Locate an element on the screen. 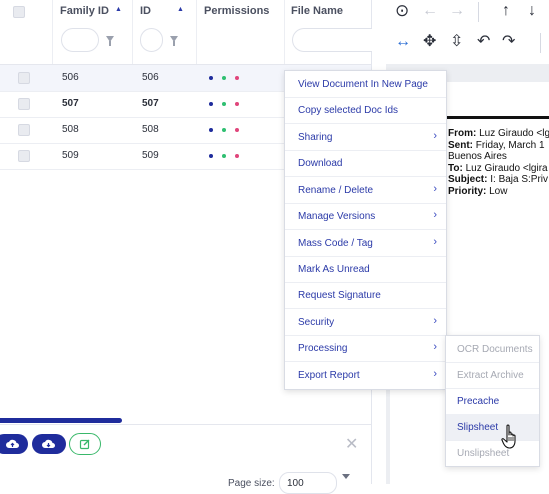 This screenshot has width=549, height=494. subject-label: Subject: is located at coordinates (468, 179).